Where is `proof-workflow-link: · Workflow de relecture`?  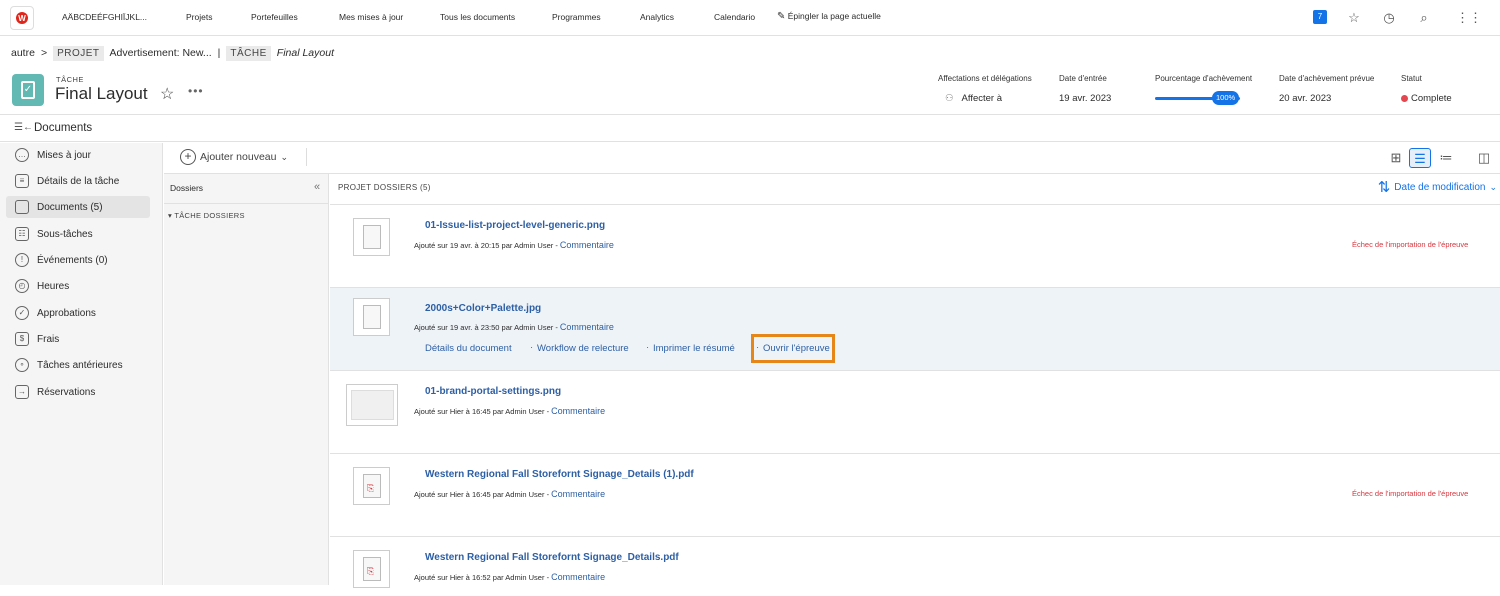
proof-workflow-link: · Workflow de relecture is located at coordinates (579, 348).